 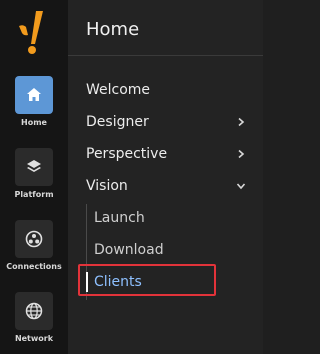 I want to click on home-button, so click(x=34, y=95).